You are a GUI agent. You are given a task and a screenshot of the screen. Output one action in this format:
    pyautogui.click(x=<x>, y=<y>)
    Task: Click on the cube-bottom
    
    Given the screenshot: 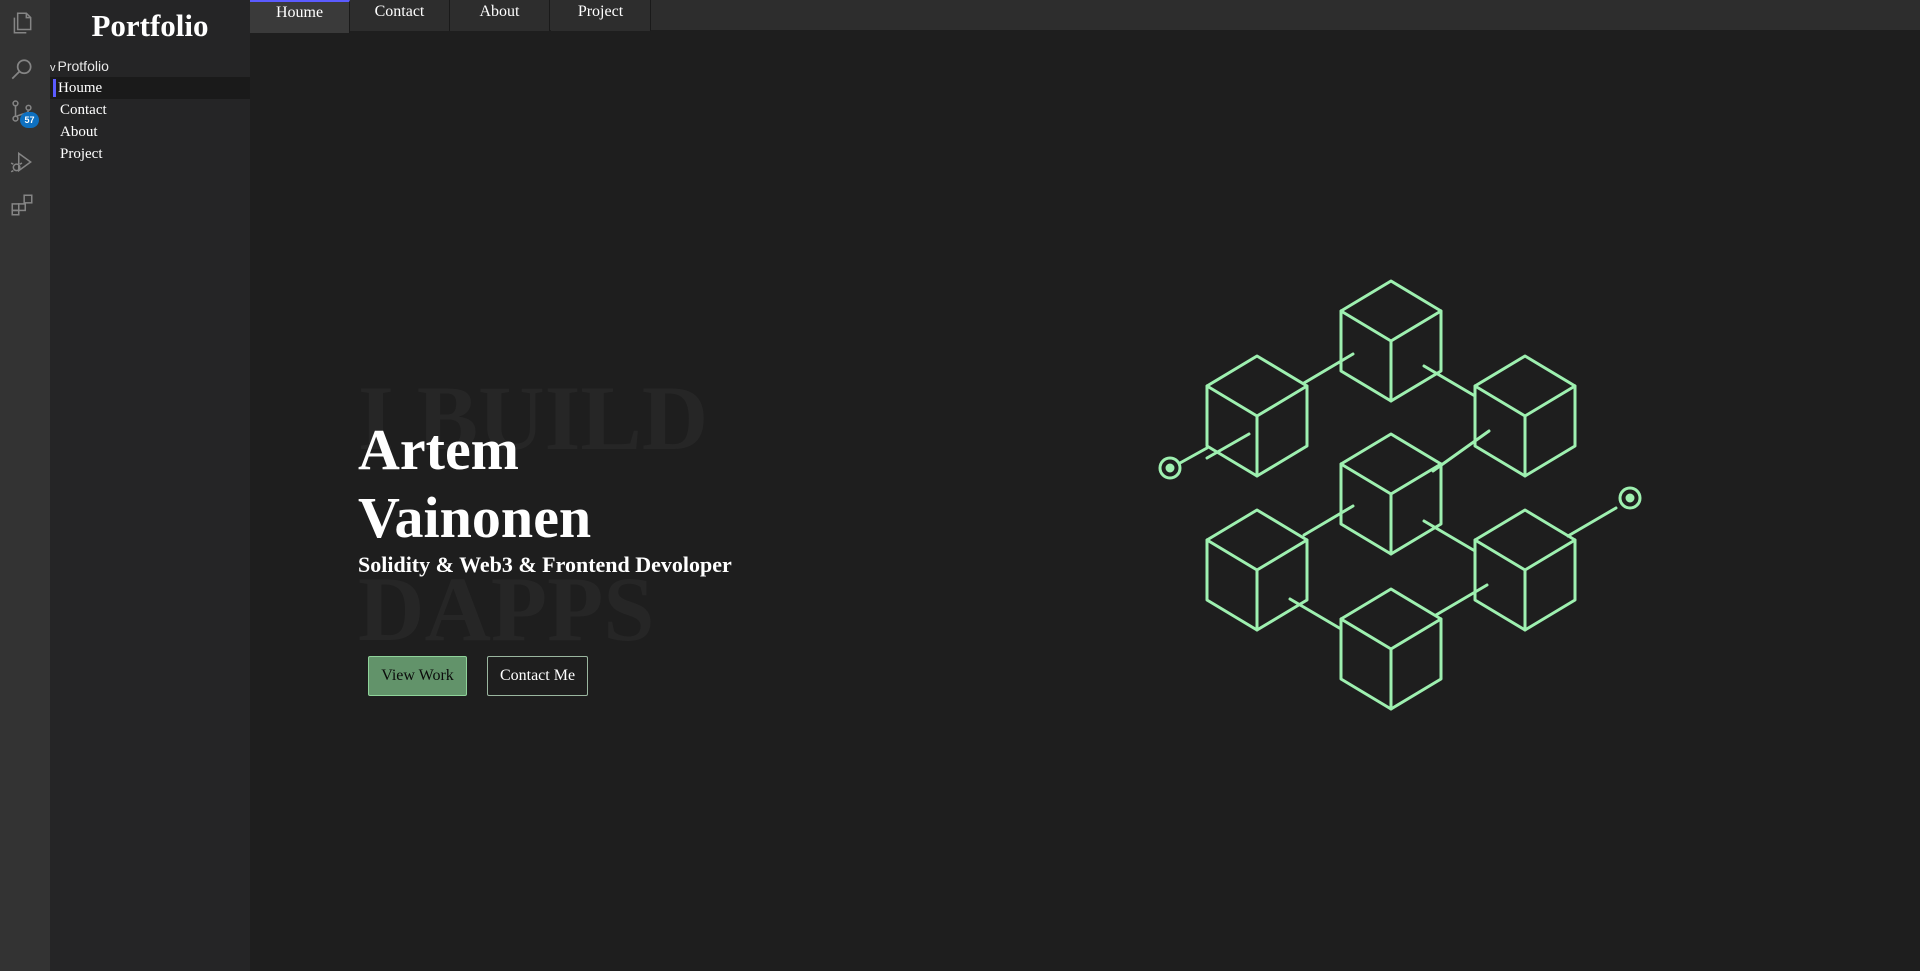 What is the action you would take?
    pyautogui.click(x=1391, y=649)
    